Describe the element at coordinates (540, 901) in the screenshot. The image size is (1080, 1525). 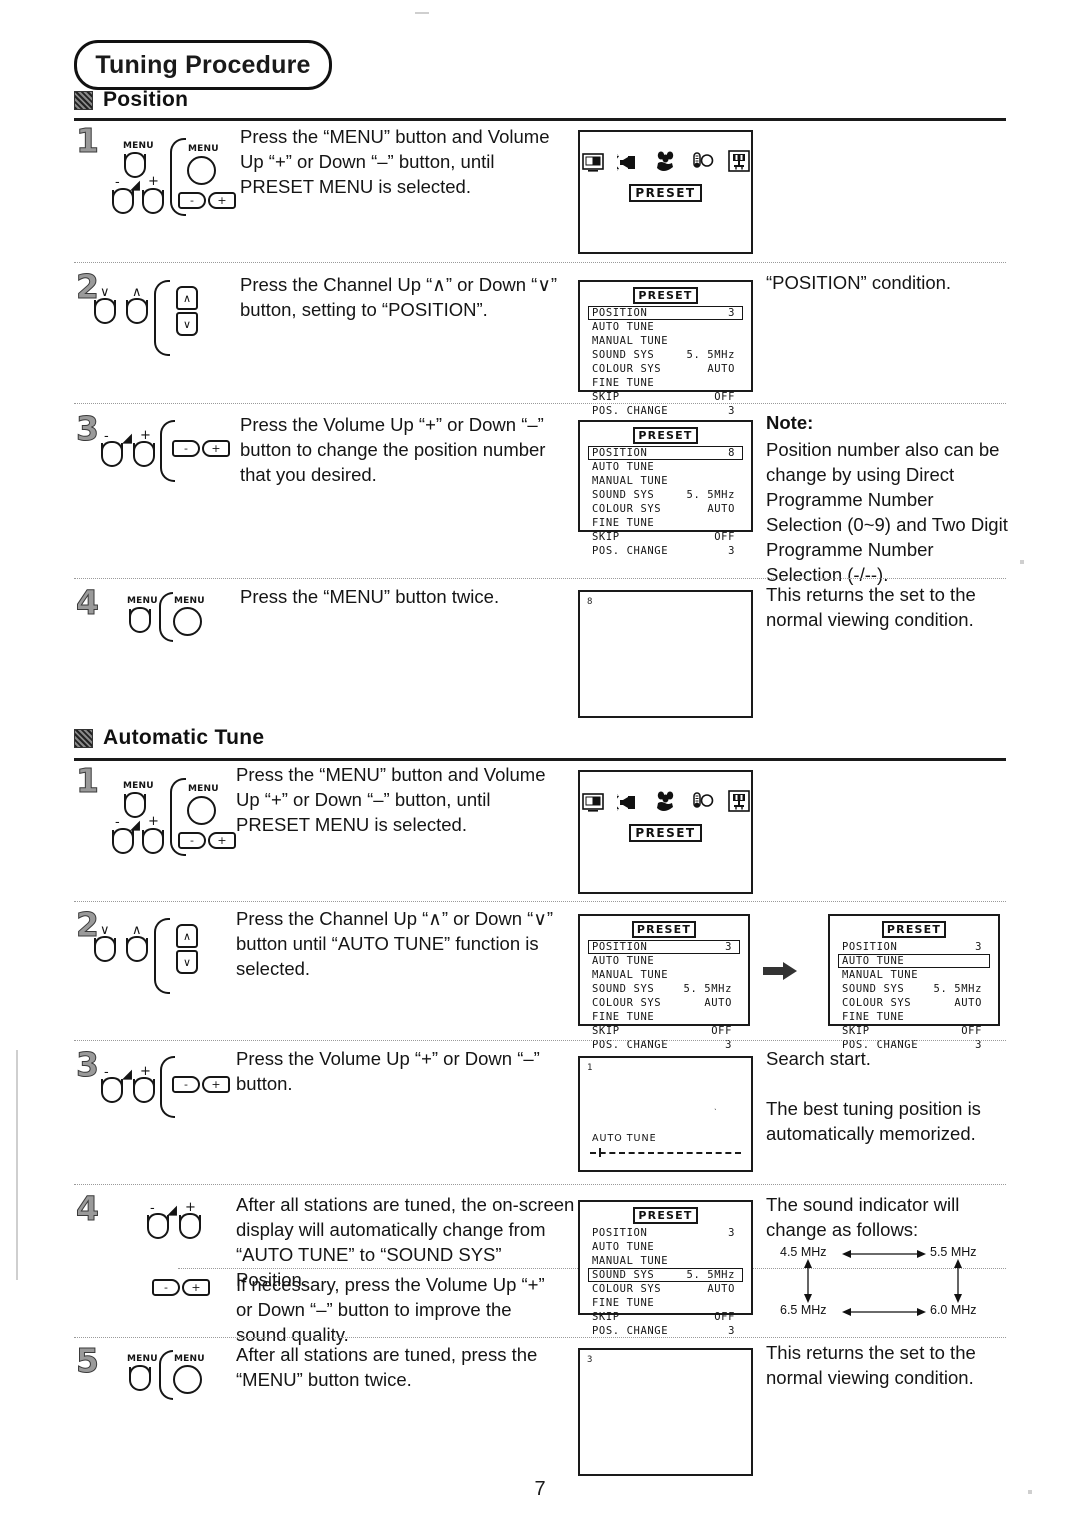
I see `step-divider` at that location.